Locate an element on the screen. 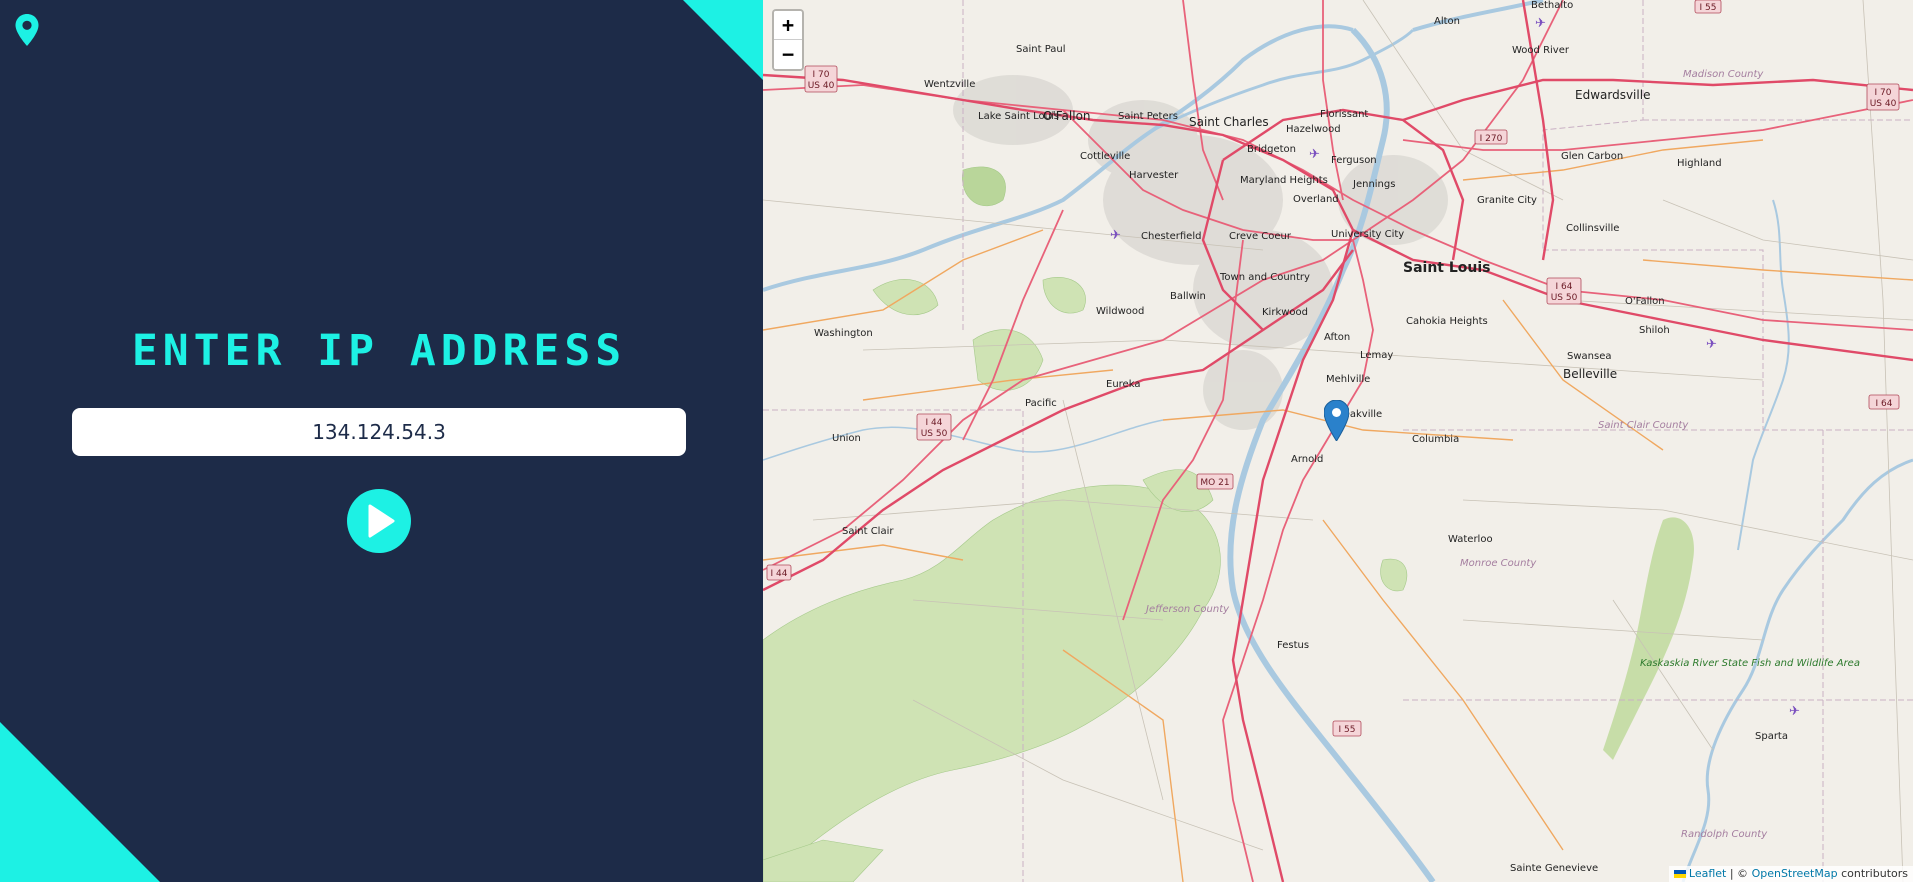  svg-text: Sparta is located at coordinates (1771, 736).